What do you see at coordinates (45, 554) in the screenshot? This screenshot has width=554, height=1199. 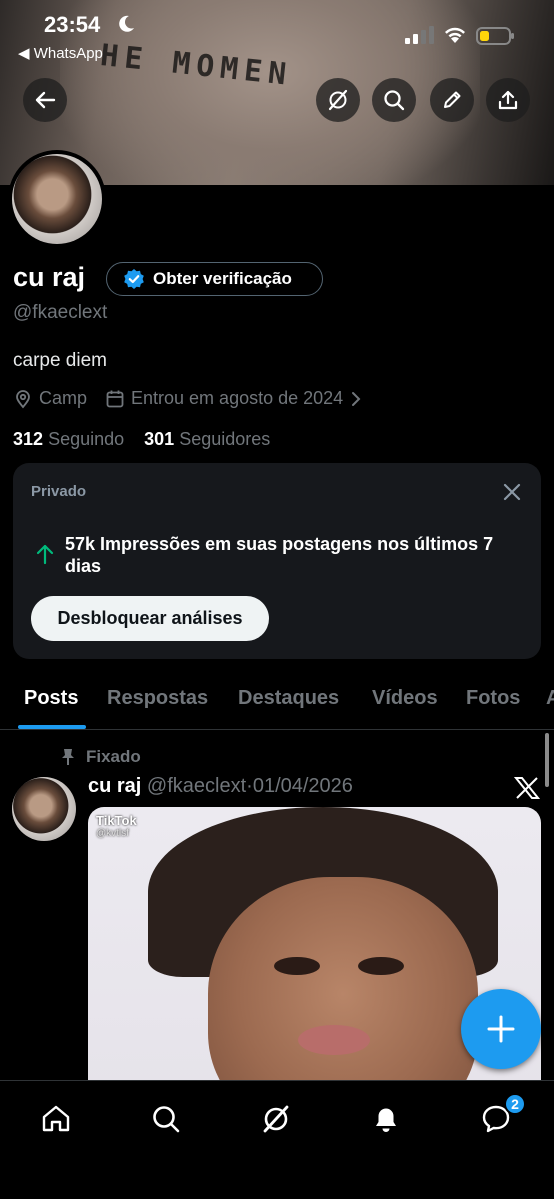 I see `arrow-up-icon` at bounding box center [45, 554].